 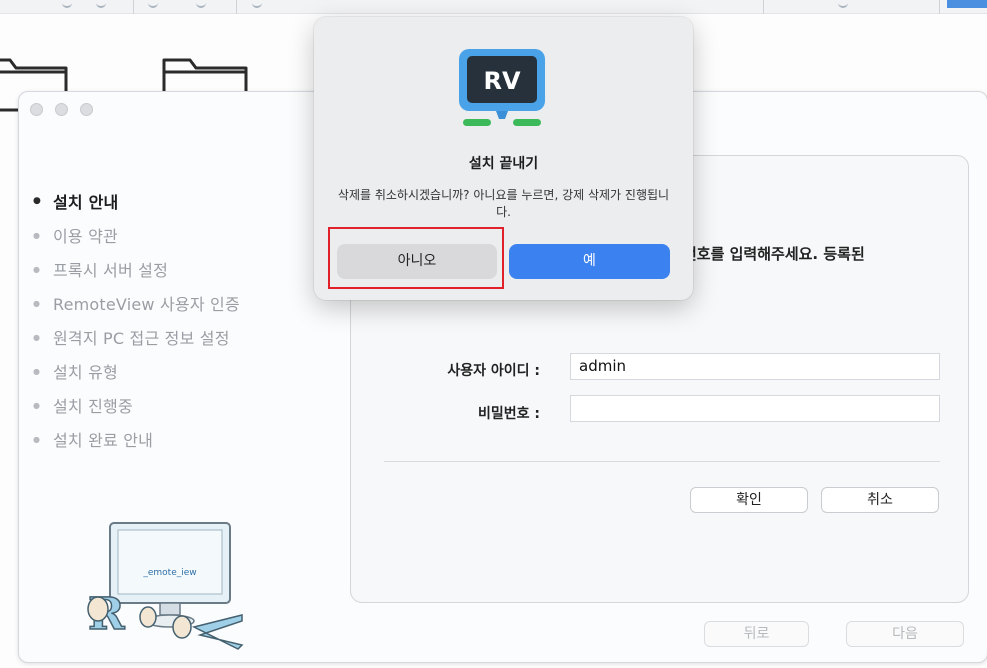 I want to click on step-user-auth: ● RemoteView 사용자 인증, so click(x=183, y=303).